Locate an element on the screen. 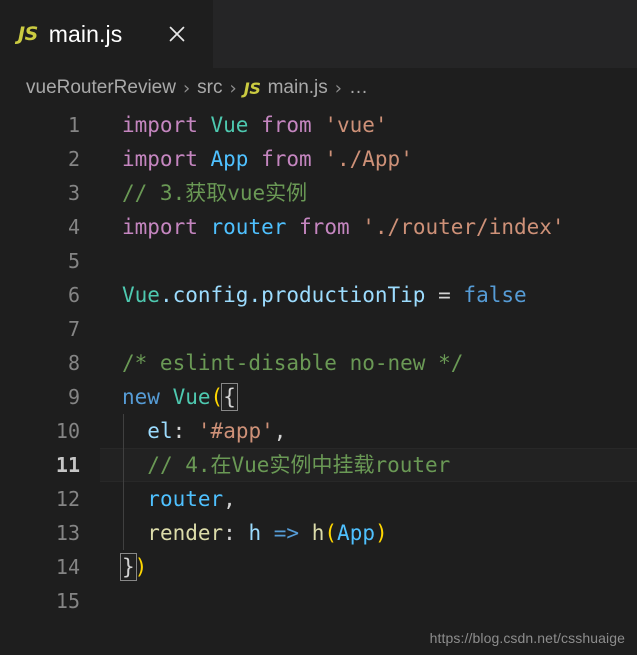 The image size is (637, 655). code-line-content: }) is located at coordinates (134, 567).